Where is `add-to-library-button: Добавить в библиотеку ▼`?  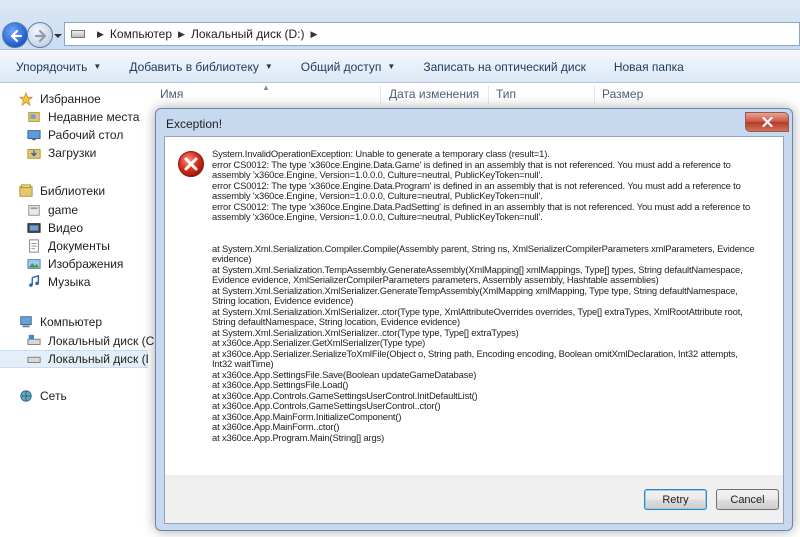
add-to-library-button: Добавить в библиотеку ▼ is located at coordinates (200, 67).